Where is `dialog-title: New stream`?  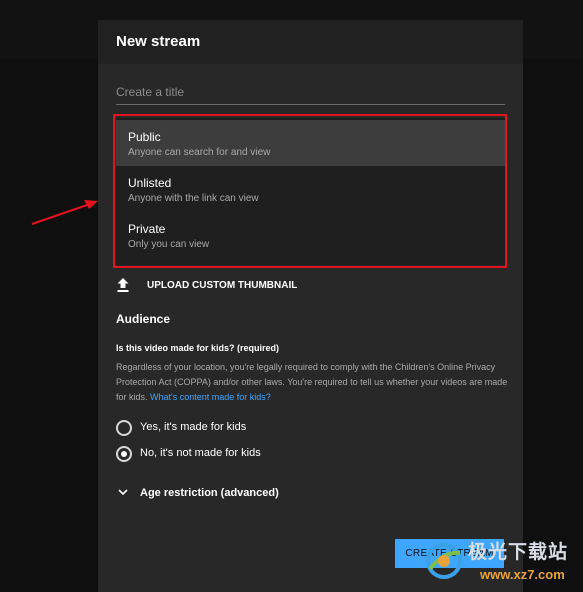 dialog-title: New stream is located at coordinates (158, 41).